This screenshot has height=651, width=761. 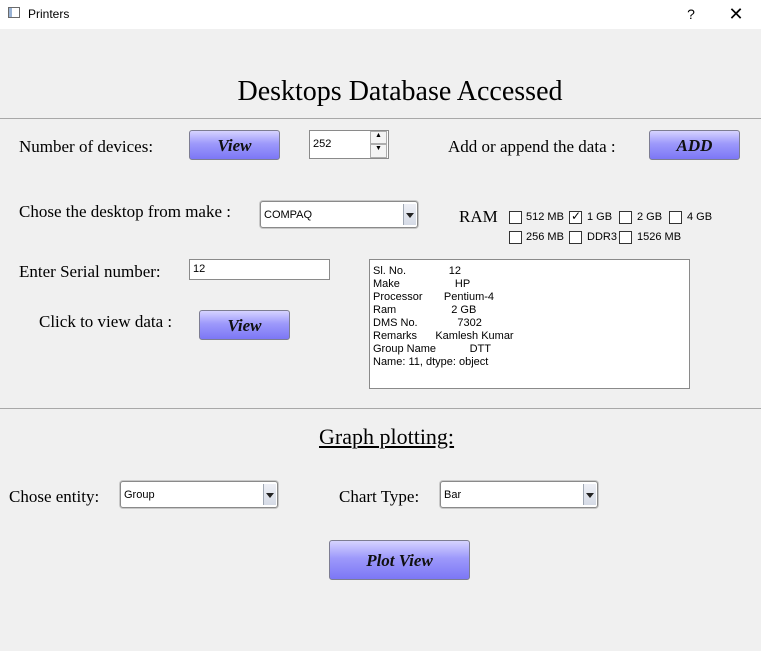 I want to click on divider-top, so click(x=380, y=118).